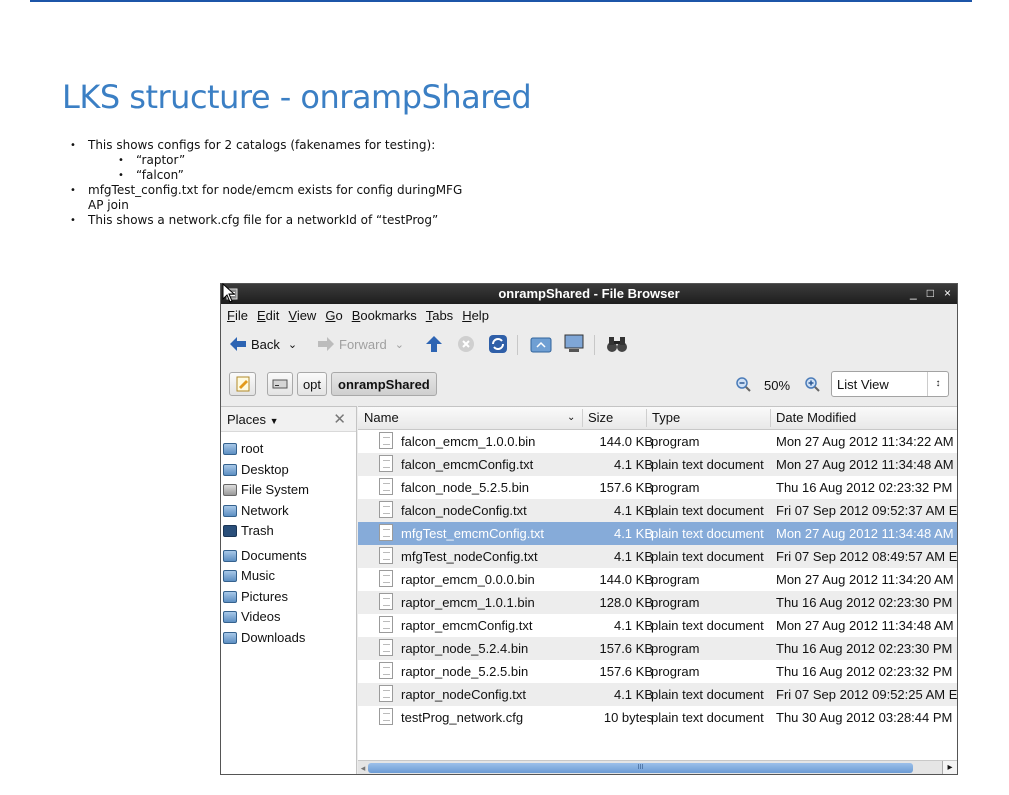  I want to click on menu-help: Help, so click(475, 316).